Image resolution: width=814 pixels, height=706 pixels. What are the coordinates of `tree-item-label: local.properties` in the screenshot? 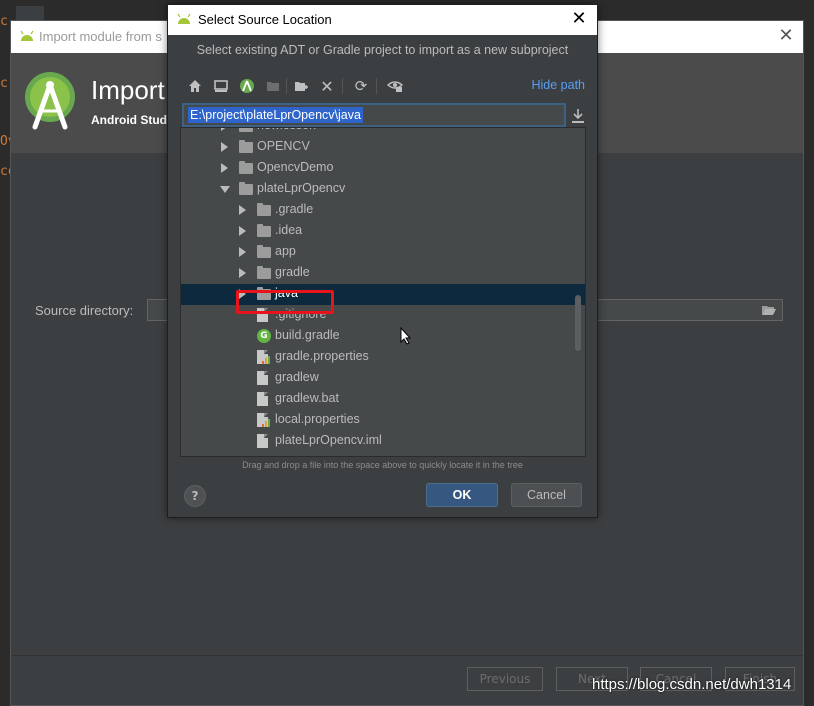 It's located at (317, 419).